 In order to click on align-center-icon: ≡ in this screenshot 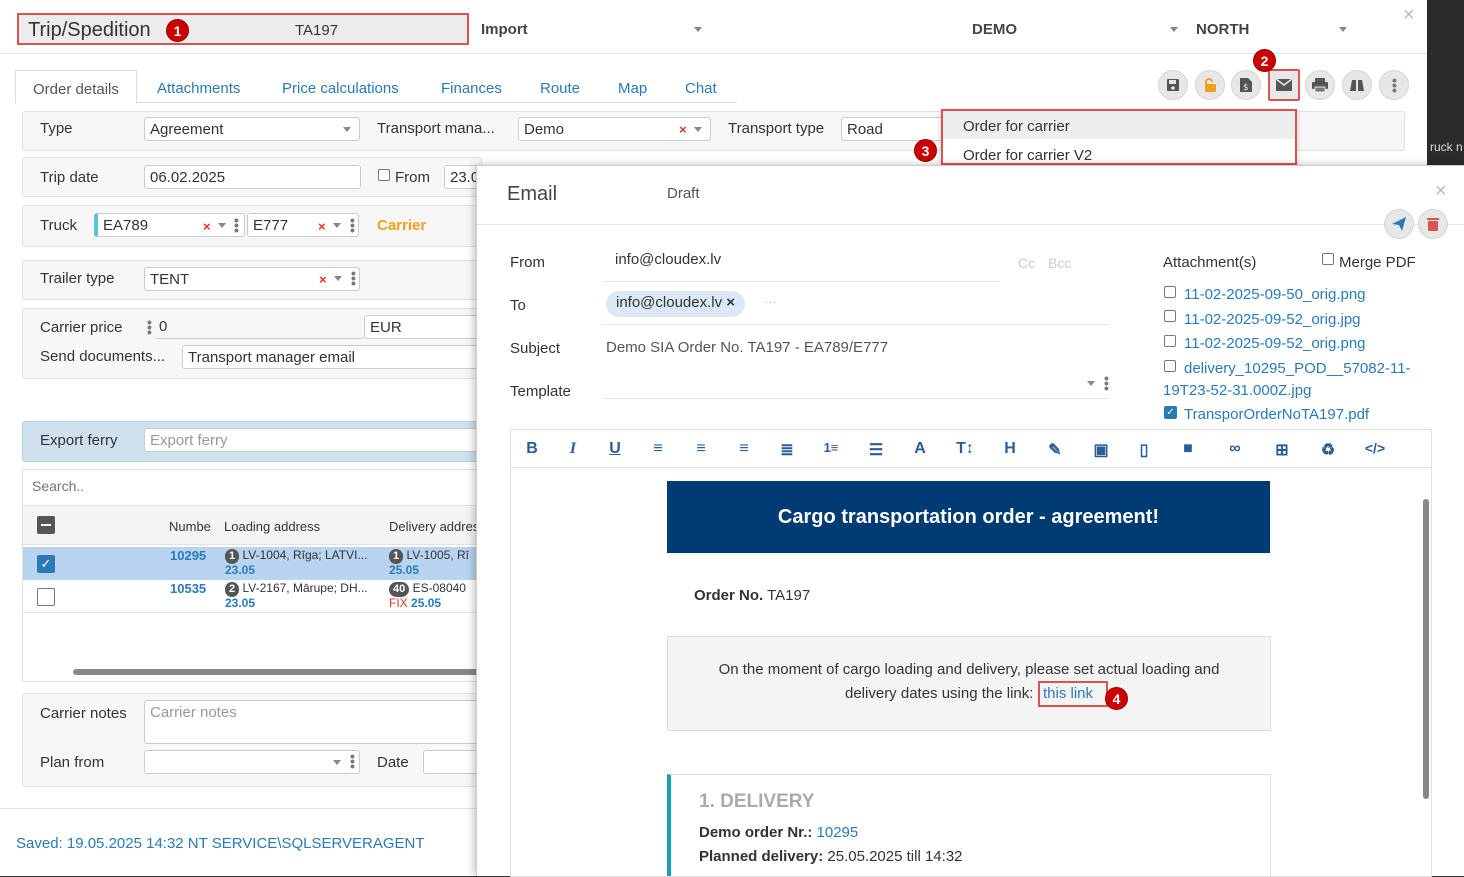, I will do `click(701, 449)`.